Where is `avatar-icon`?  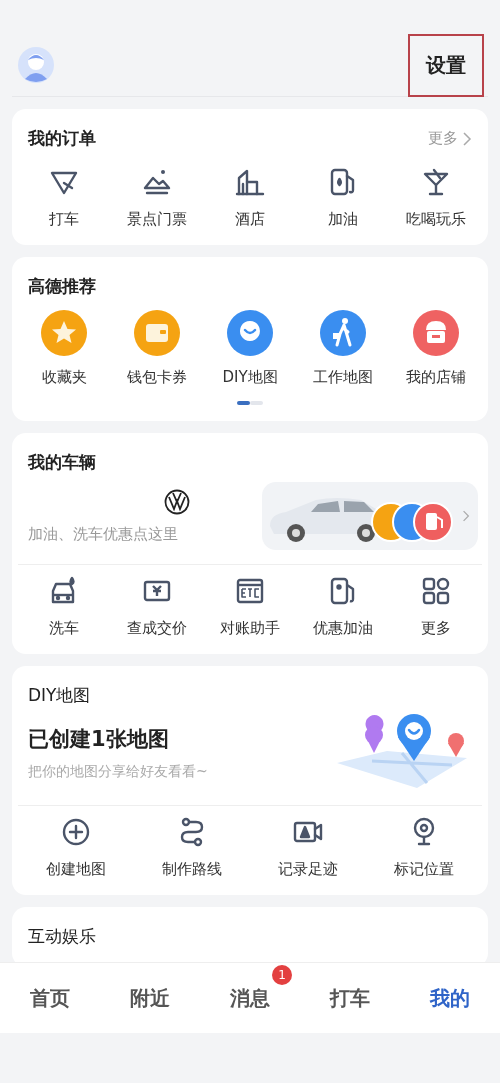 avatar-icon is located at coordinates (36, 65).